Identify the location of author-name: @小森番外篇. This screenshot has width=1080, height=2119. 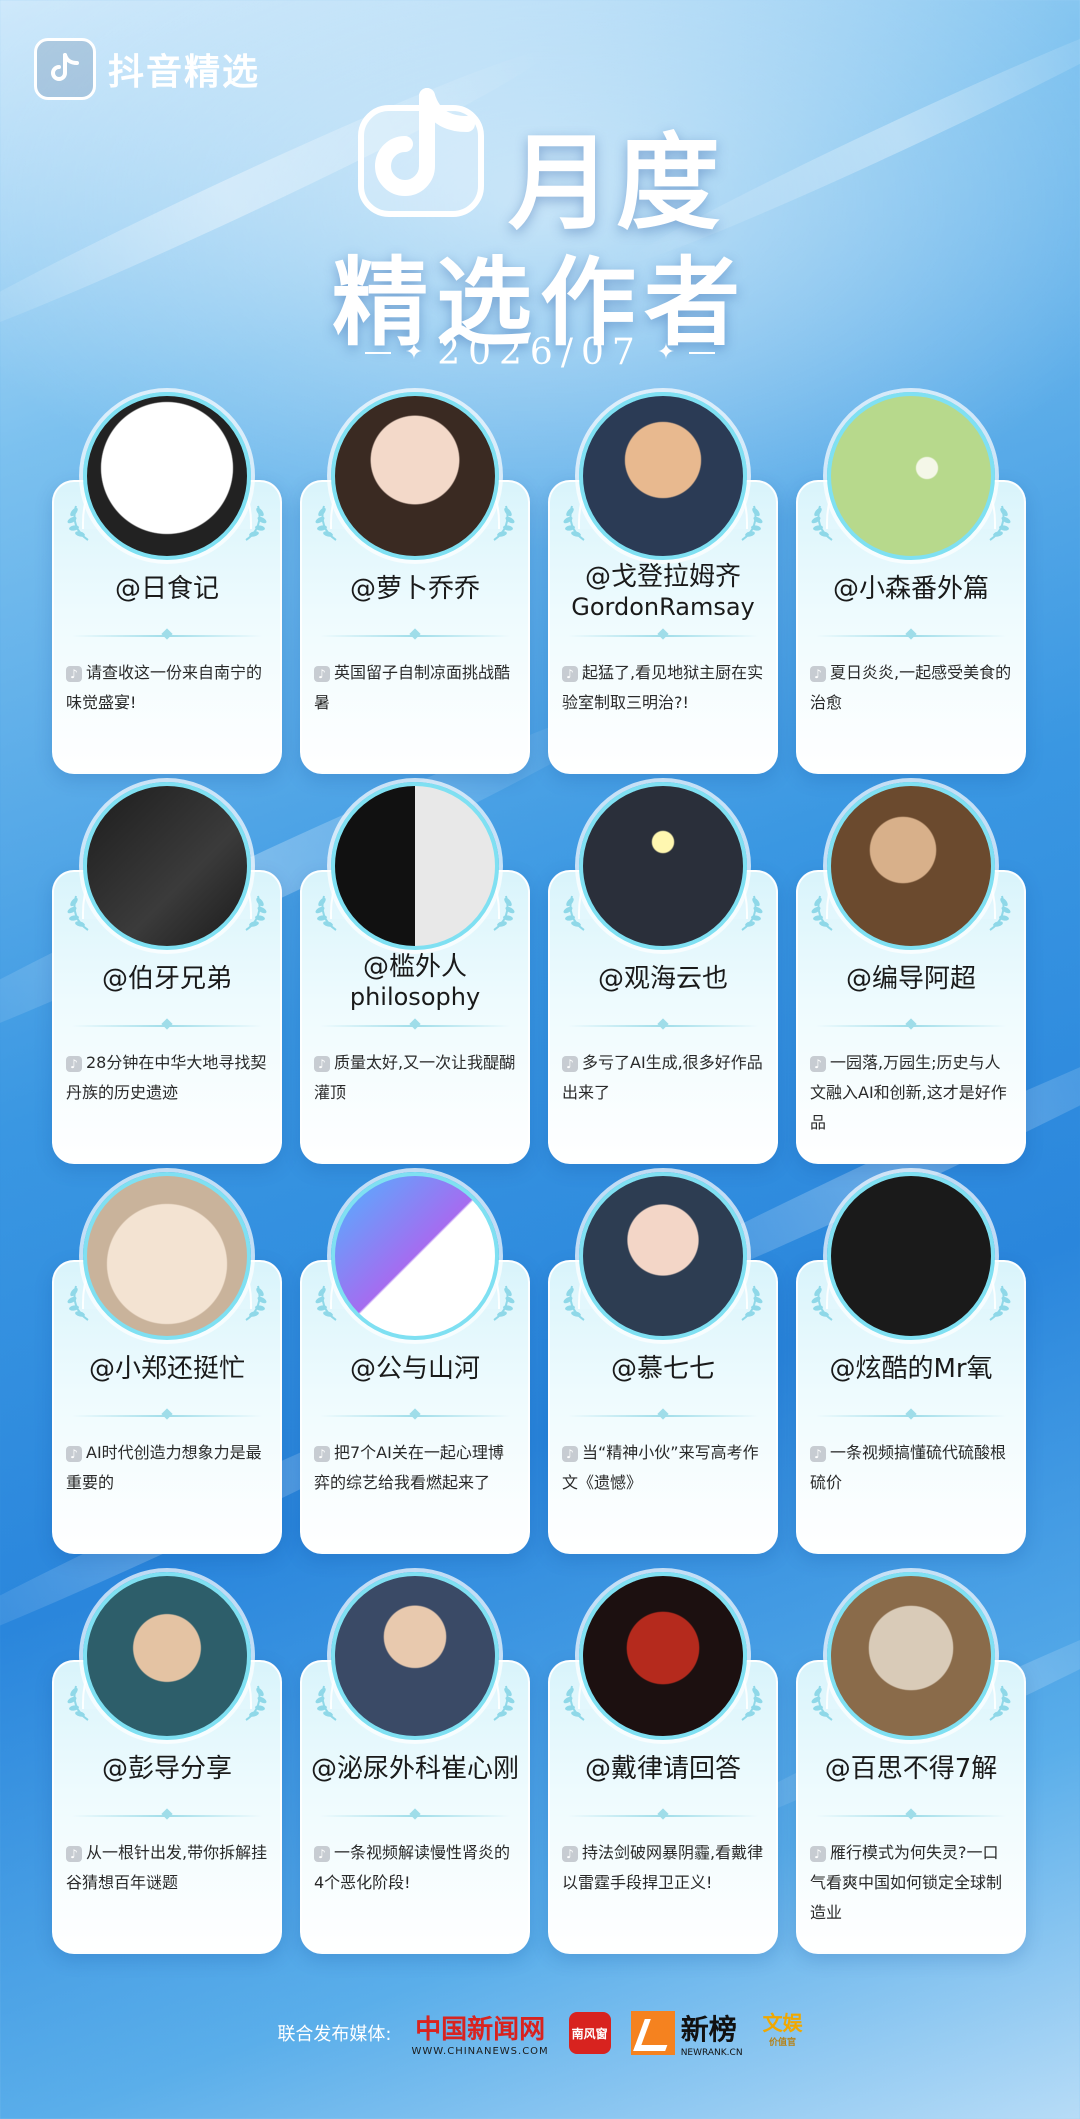
(911, 589).